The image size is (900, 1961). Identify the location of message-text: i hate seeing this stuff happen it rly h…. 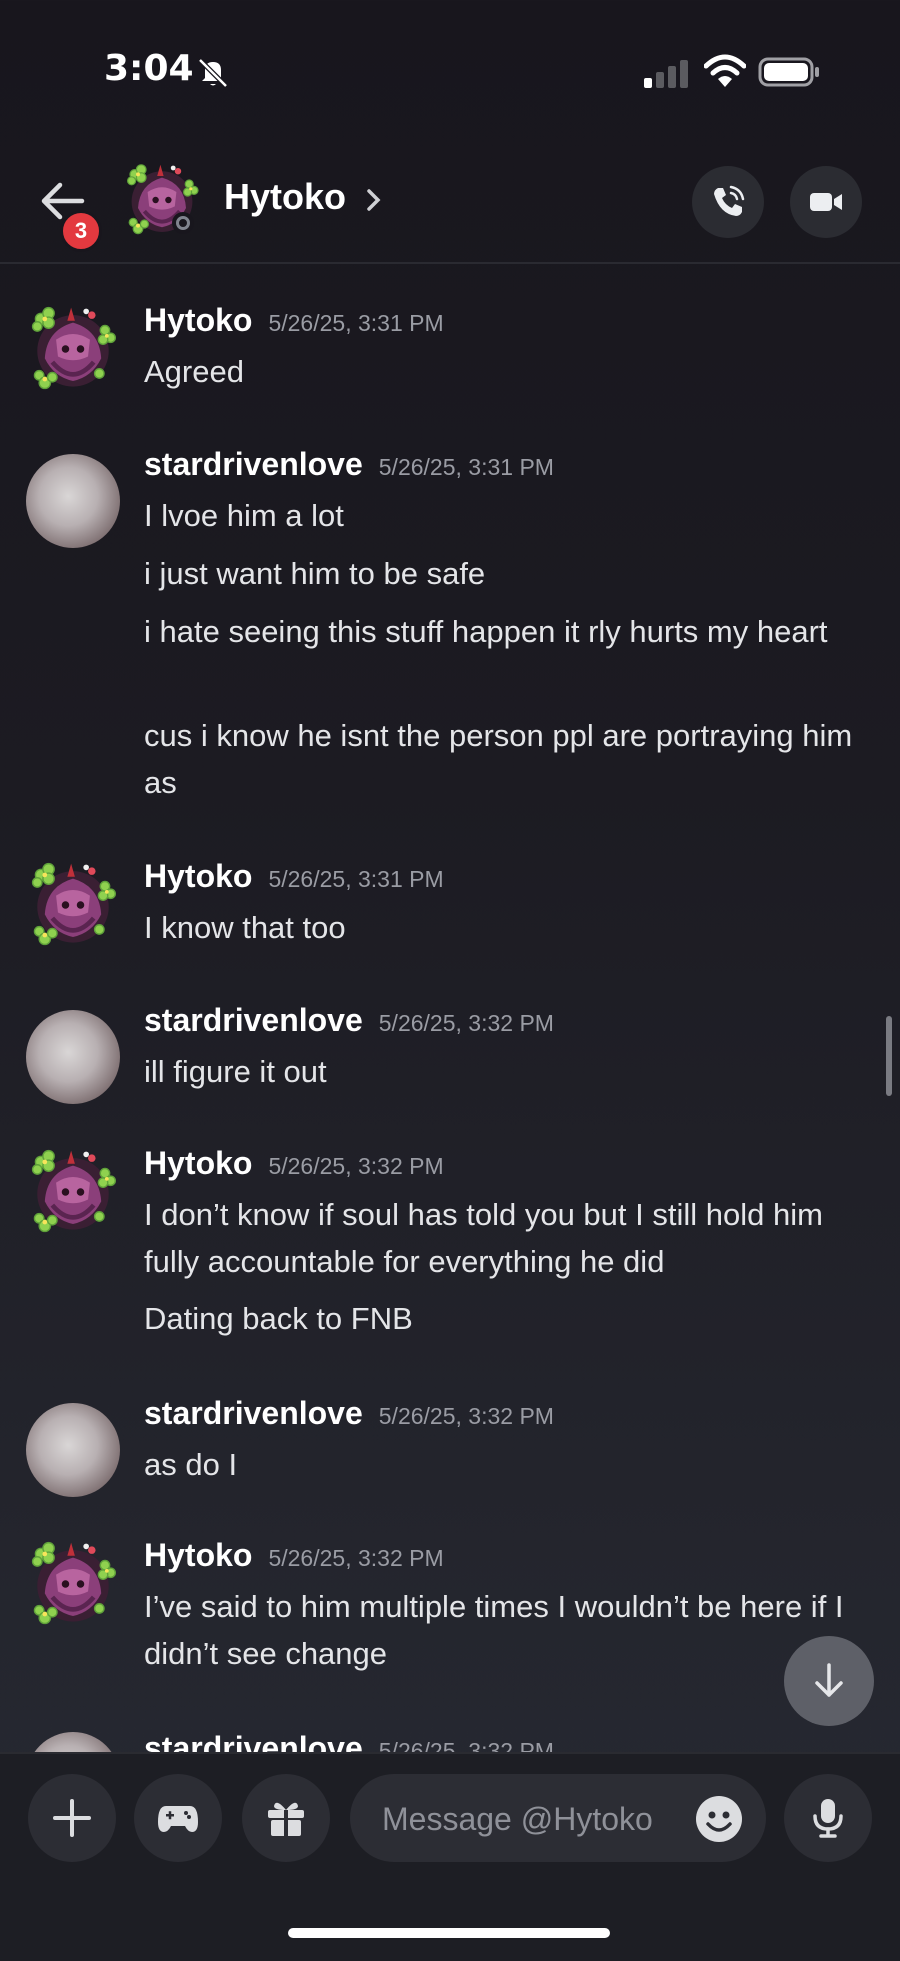
(486, 631).